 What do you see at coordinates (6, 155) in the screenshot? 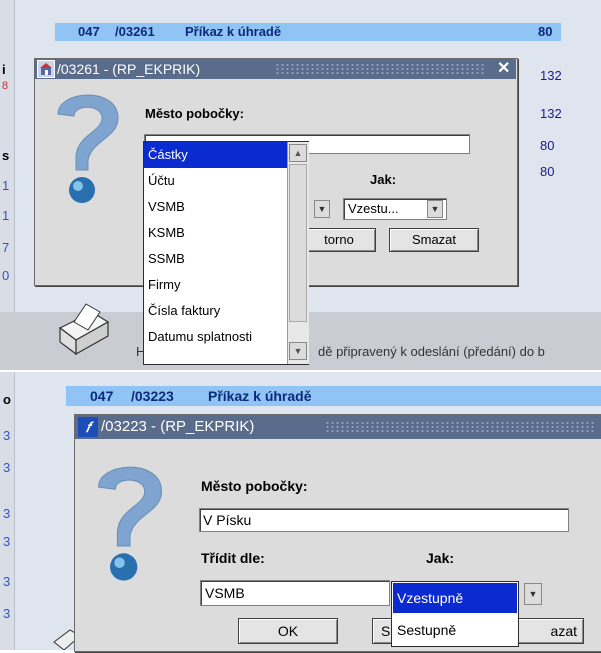
I see `left-fragment: s` at bounding box center [6, 155].